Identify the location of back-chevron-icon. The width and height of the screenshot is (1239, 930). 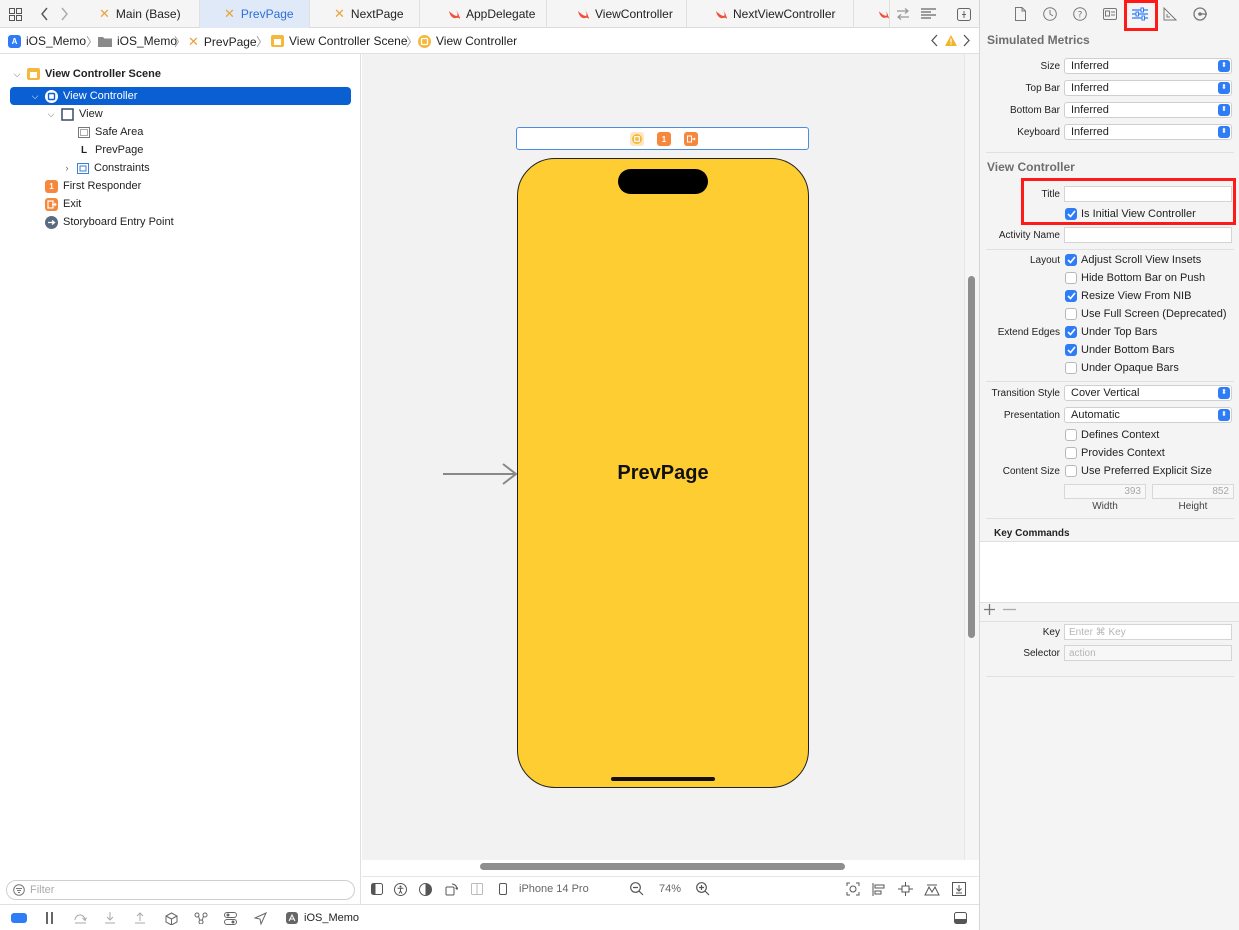
(44, 14).